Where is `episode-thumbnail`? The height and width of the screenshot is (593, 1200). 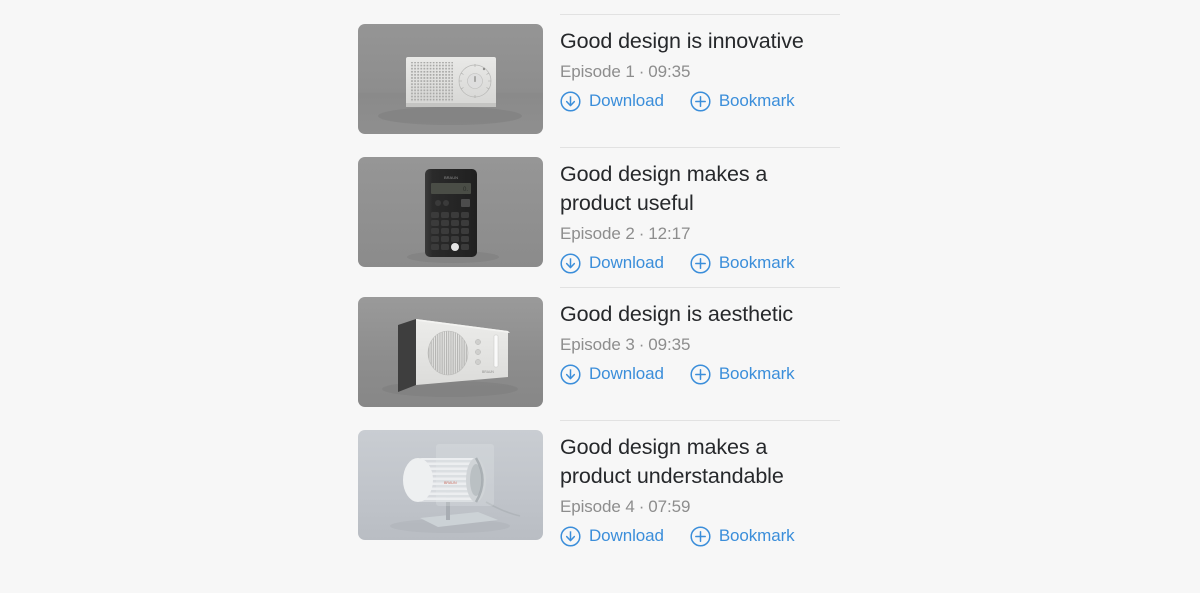
episode-thumbnail is located at coordinates (450, 79).